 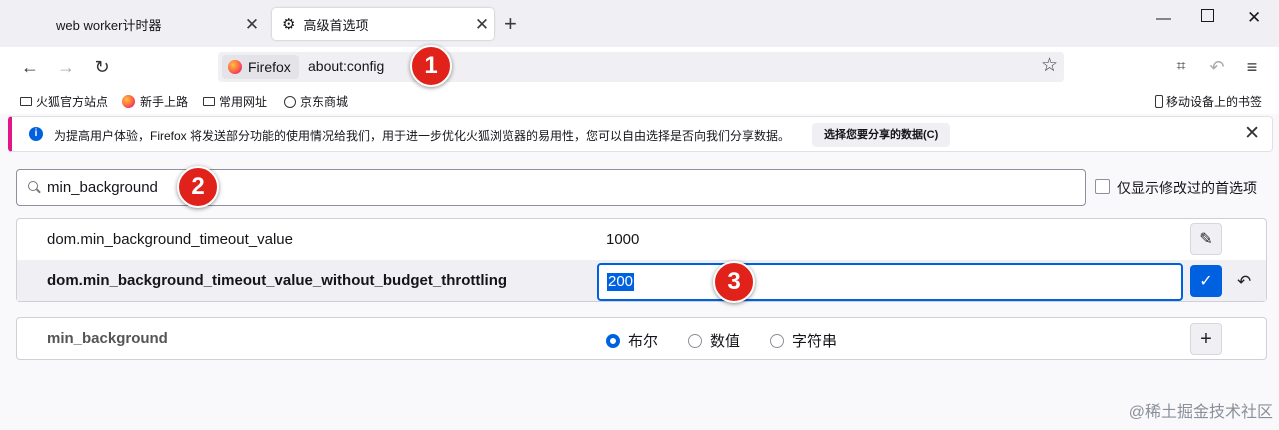 What do you see at coordinates (336, 25) in the screenshot?
I see `tab-title: 高级首选项` at bounding box center [336, 25].